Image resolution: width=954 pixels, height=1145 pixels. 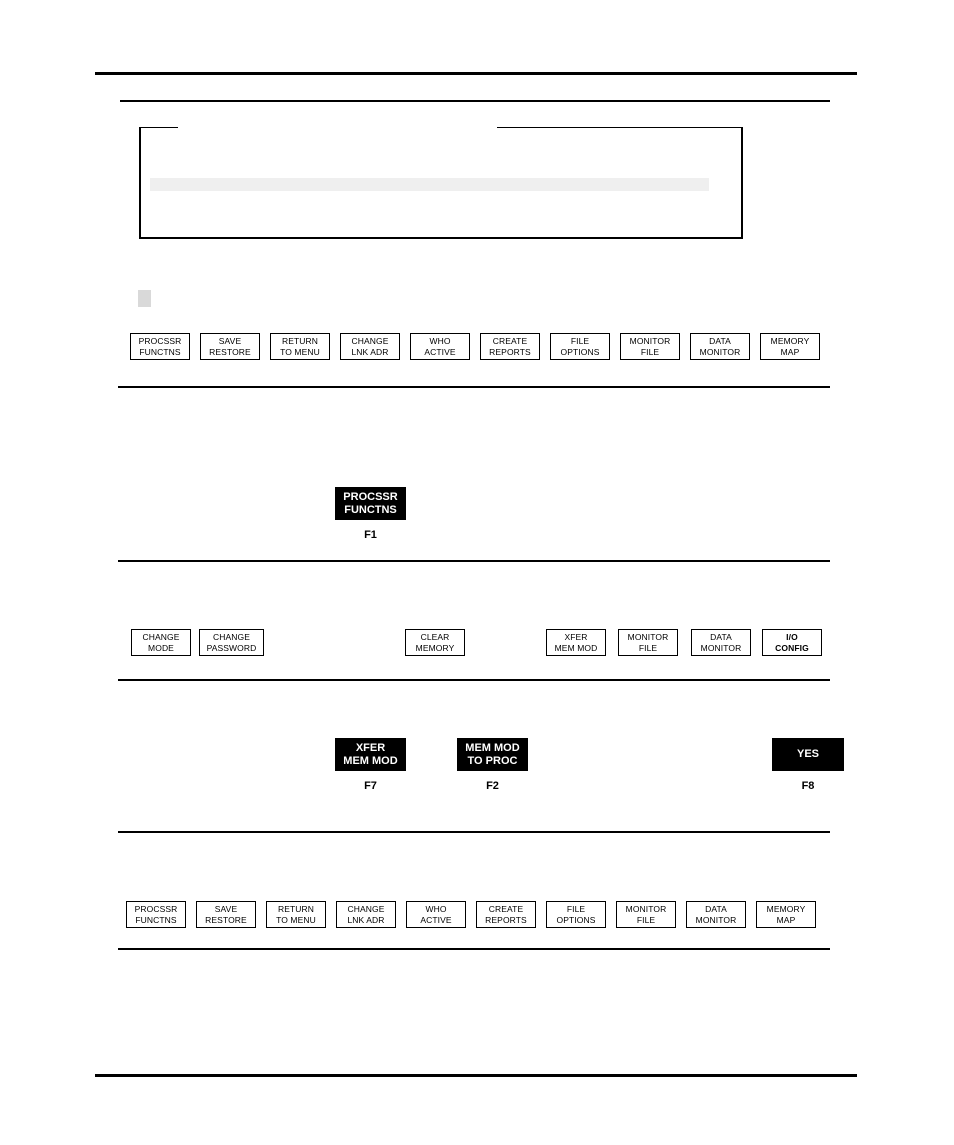 What do you see at coordinates (492, 786) in the screenshot?
I see `function-key-label: F2` at bounding box center [492, 786].